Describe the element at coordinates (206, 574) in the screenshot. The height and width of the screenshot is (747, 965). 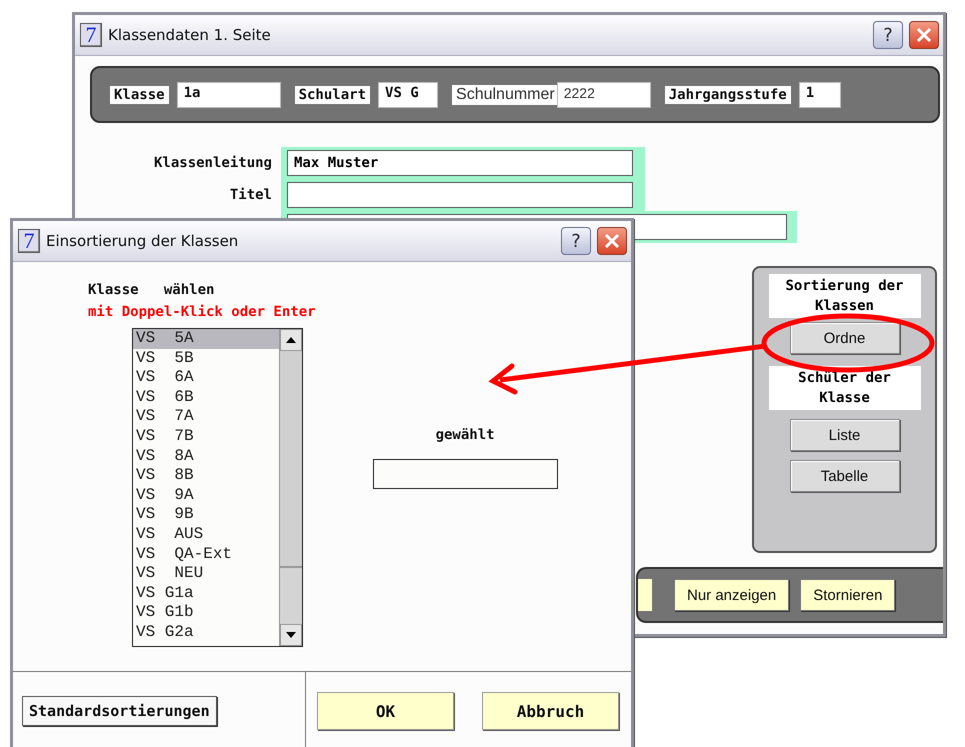
I see `list-item: VS NEU` at that location.